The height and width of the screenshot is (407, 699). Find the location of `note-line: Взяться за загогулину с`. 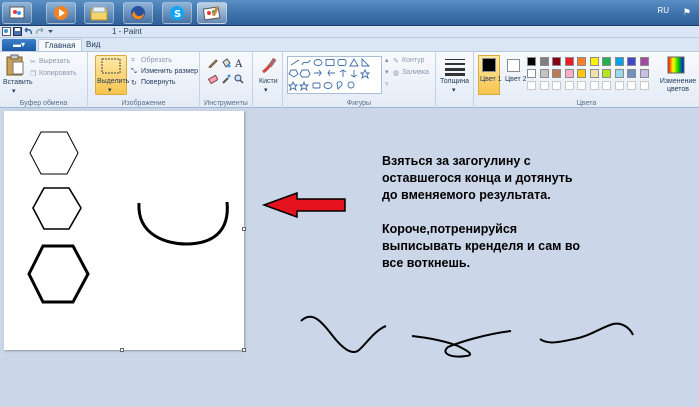

note-line: Взяться за загогулину с is located at coordinates (456, 161).